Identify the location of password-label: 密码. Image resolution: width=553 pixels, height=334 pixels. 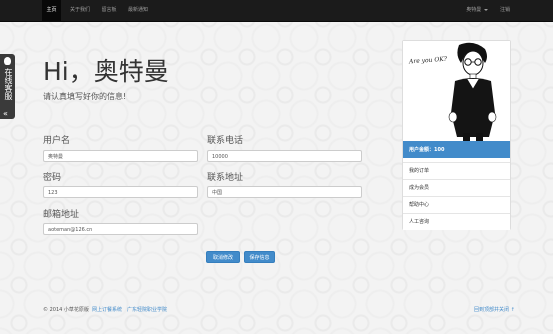
(52, 178).